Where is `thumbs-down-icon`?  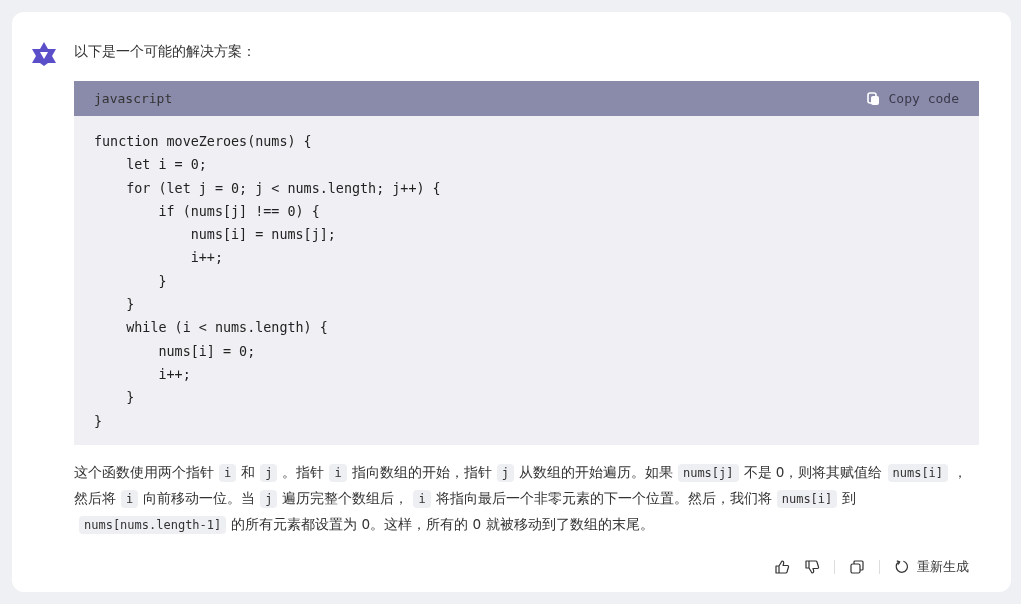
thumbs-down-icon is located at coordinates (812, 566).